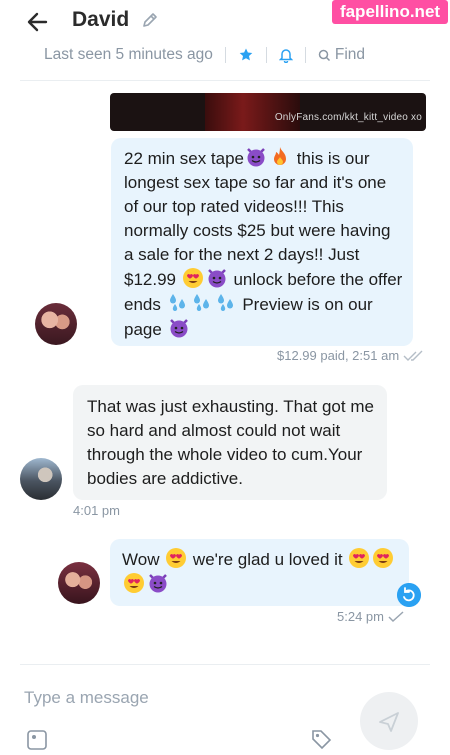 Image resolution: width=450 pixels, height=755 pixels. I want to click on bell-icon, so click(285, 55).